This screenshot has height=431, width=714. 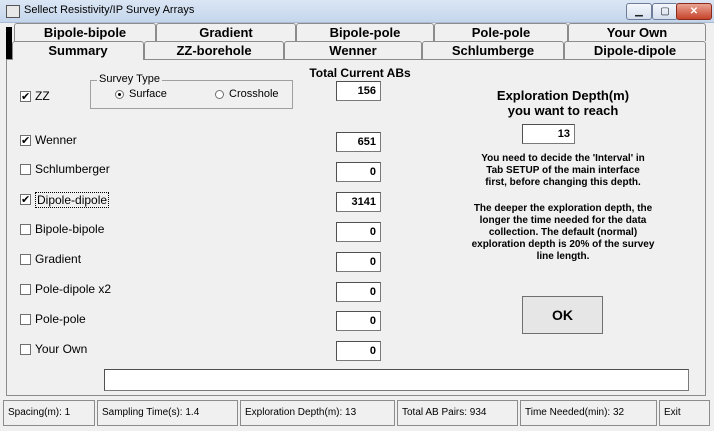 I want to click on exit-button: Exit, so click(x=684, y=413).